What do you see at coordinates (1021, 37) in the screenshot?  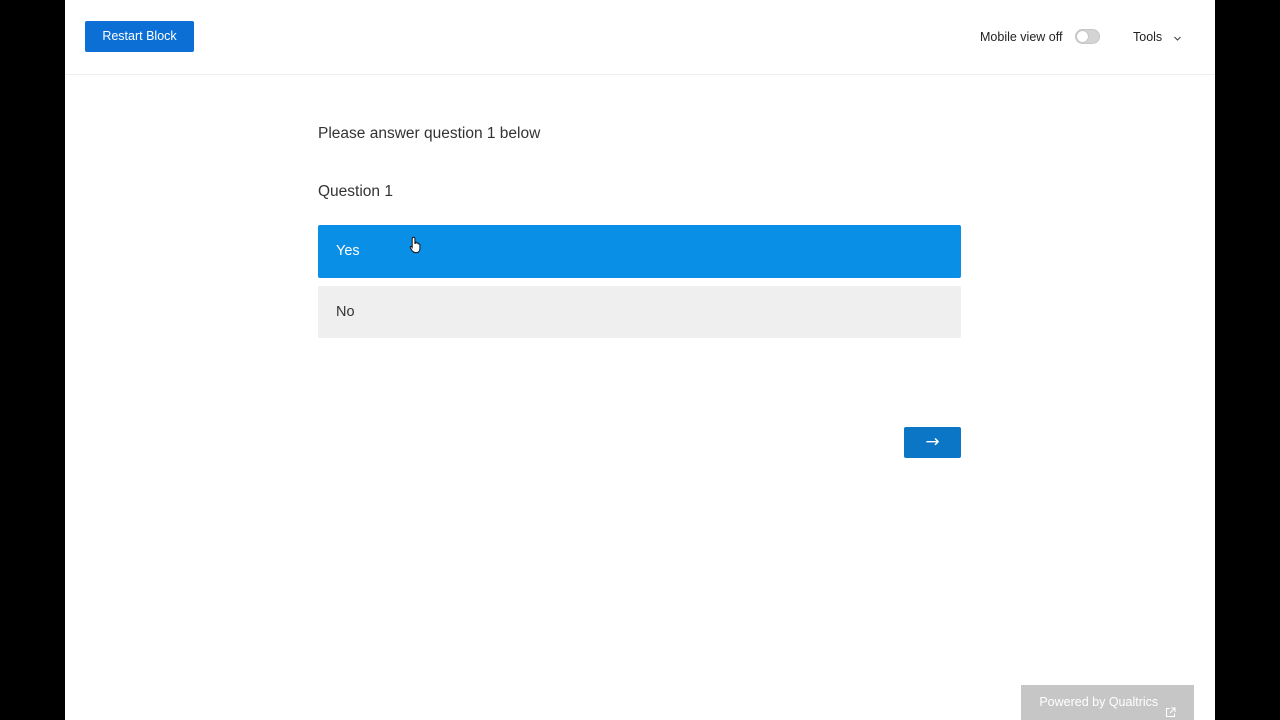 I see `mobile-view-label: Mobile view off` at bounding box center [1021, 37].